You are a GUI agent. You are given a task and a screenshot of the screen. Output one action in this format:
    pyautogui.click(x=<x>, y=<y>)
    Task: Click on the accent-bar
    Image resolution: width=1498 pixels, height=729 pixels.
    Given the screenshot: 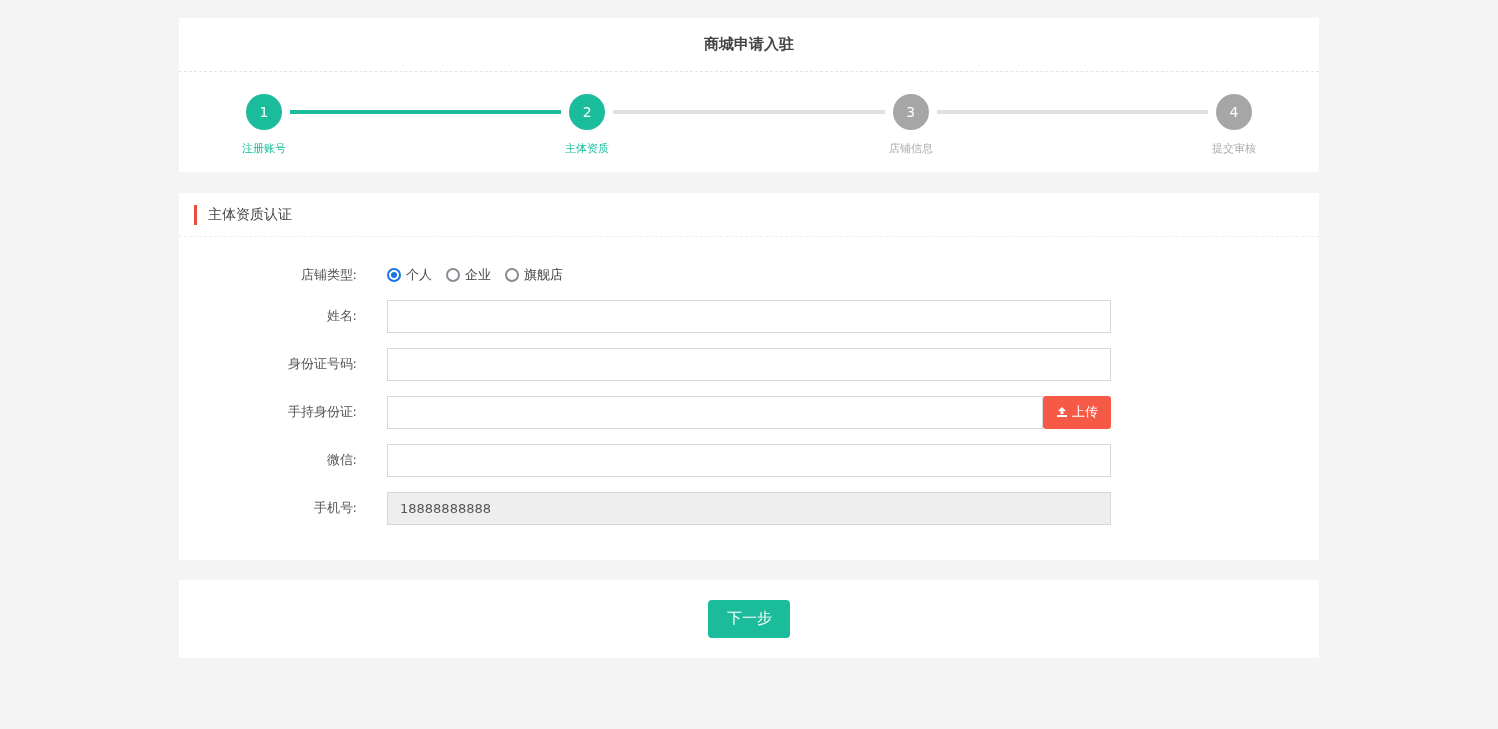 What is the action you would take?
    pyautogui.click(x=195, y=214)
    